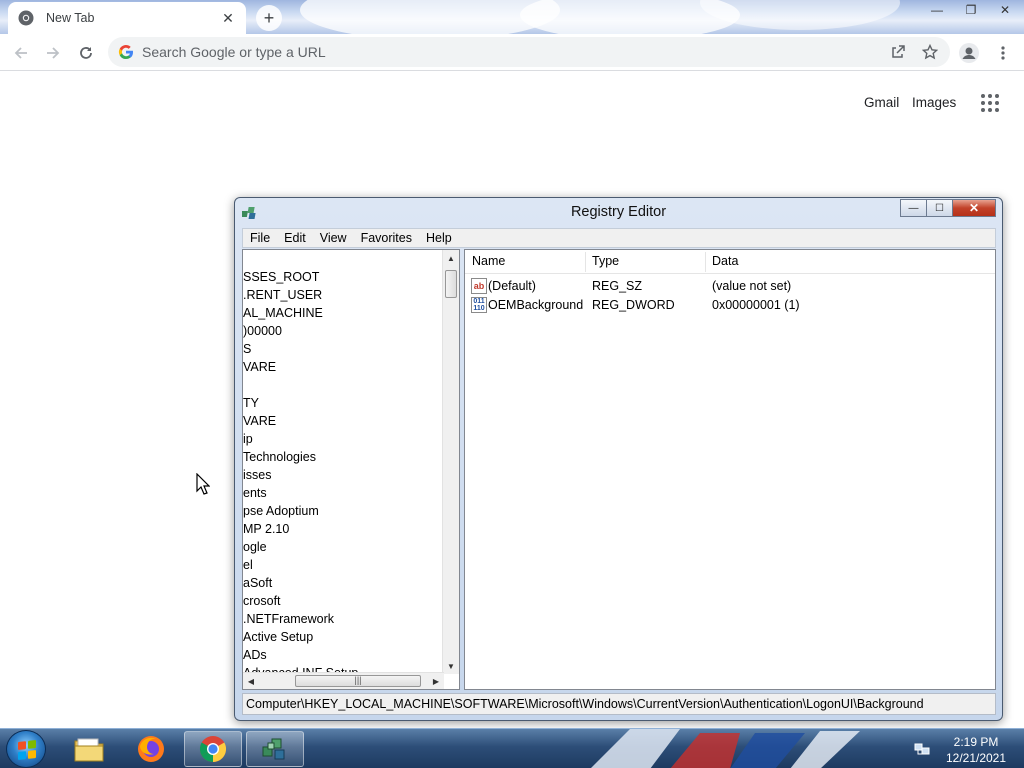  I want to click on address-input, so click(492, 52).